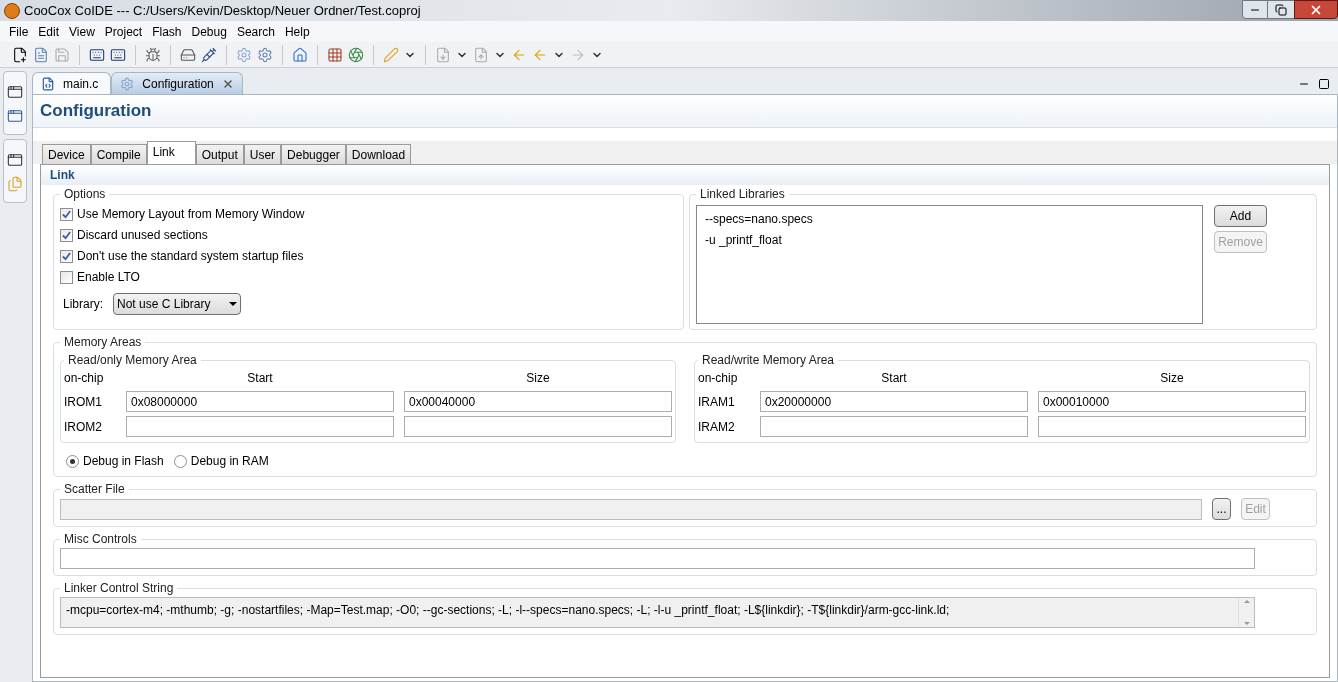  I want to click on minimize-button, so click(1255, 9).